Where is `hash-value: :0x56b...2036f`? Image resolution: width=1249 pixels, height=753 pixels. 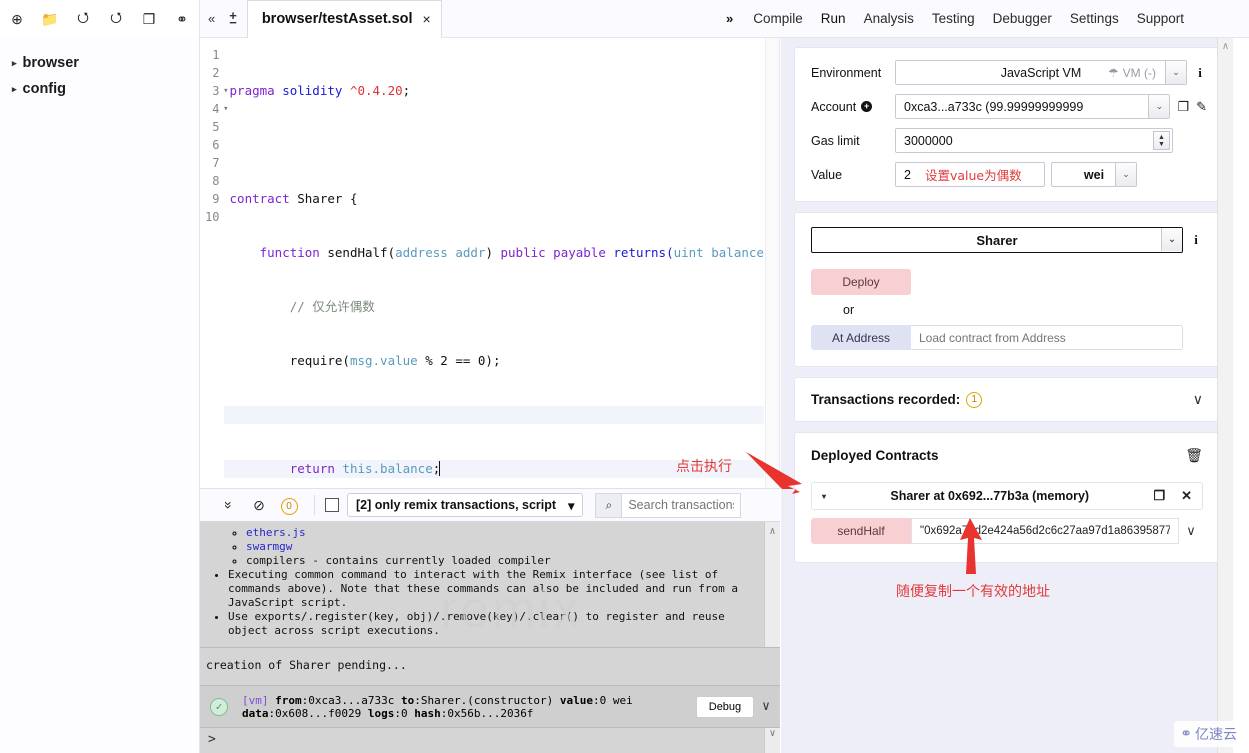 hash-value: :0x56b...2036f is located at coordinates (487, 713).